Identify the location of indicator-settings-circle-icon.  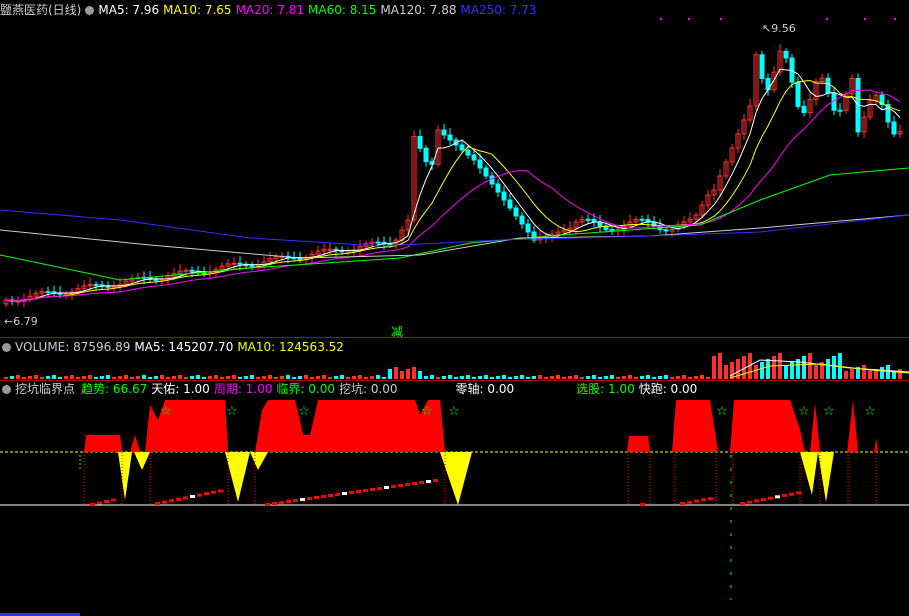
(6, 389).